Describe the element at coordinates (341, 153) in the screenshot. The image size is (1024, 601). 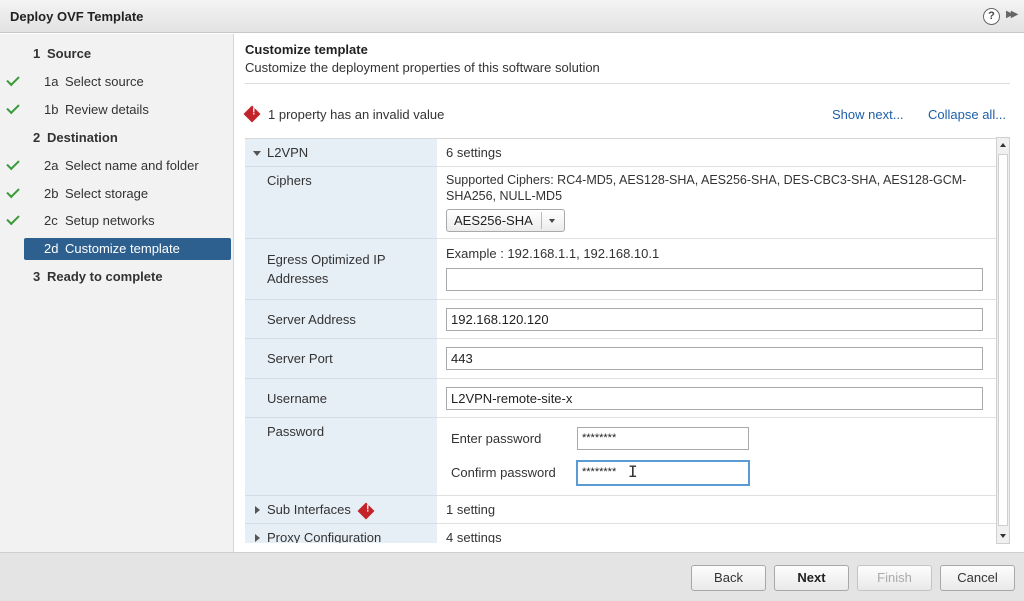
I see `l2vpn-group-header: L2VPN` at that location.